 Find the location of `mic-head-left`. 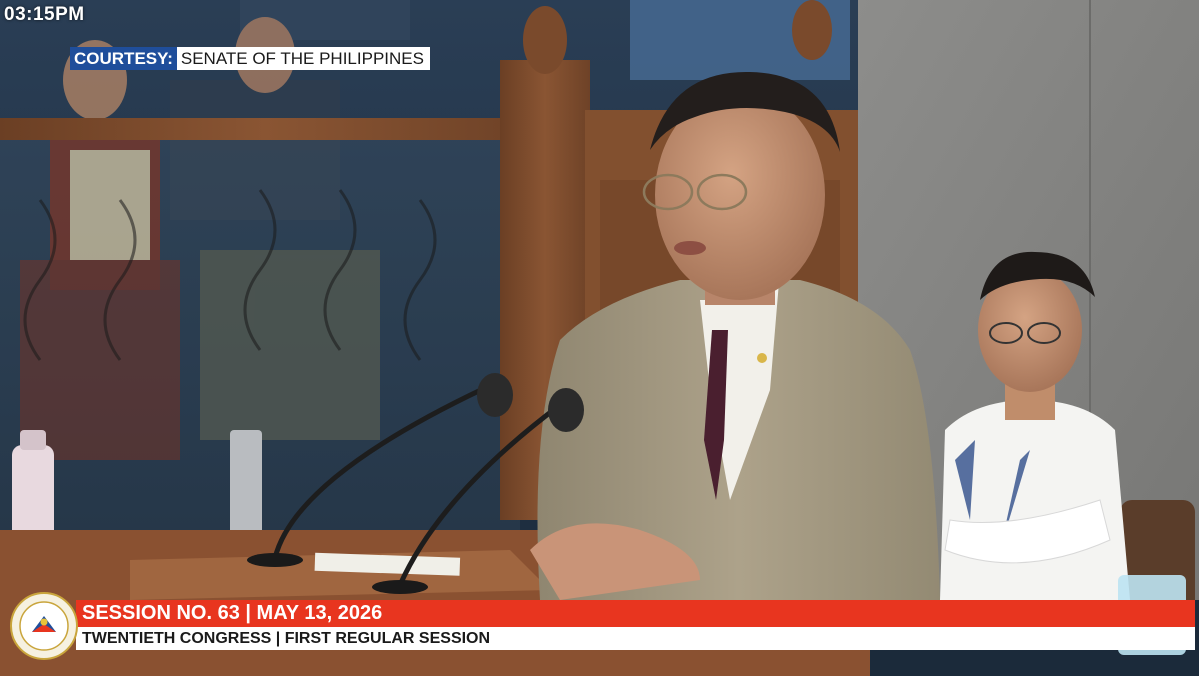

mic-head-left is located at coordinates (495, 395).